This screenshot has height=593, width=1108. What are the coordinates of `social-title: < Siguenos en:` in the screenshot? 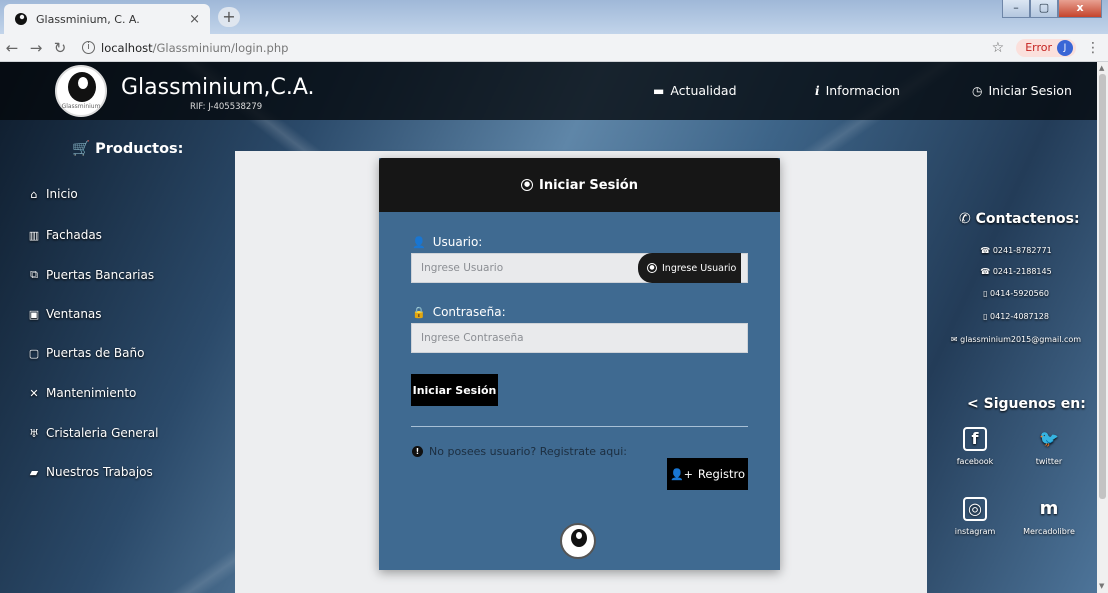 It's located at (1026, 404).